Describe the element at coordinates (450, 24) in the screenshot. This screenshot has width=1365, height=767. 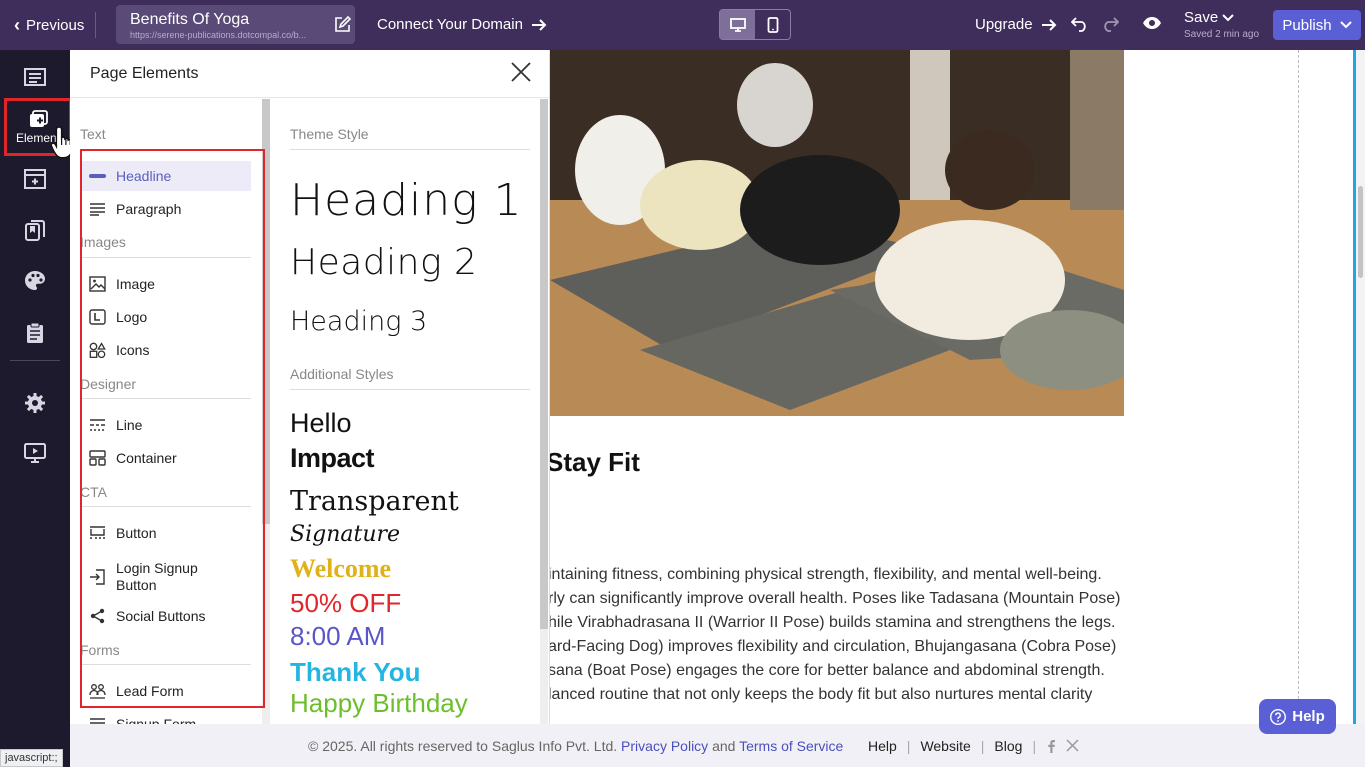
I see `connect-domain-label: Connect Your Domain` at that location.